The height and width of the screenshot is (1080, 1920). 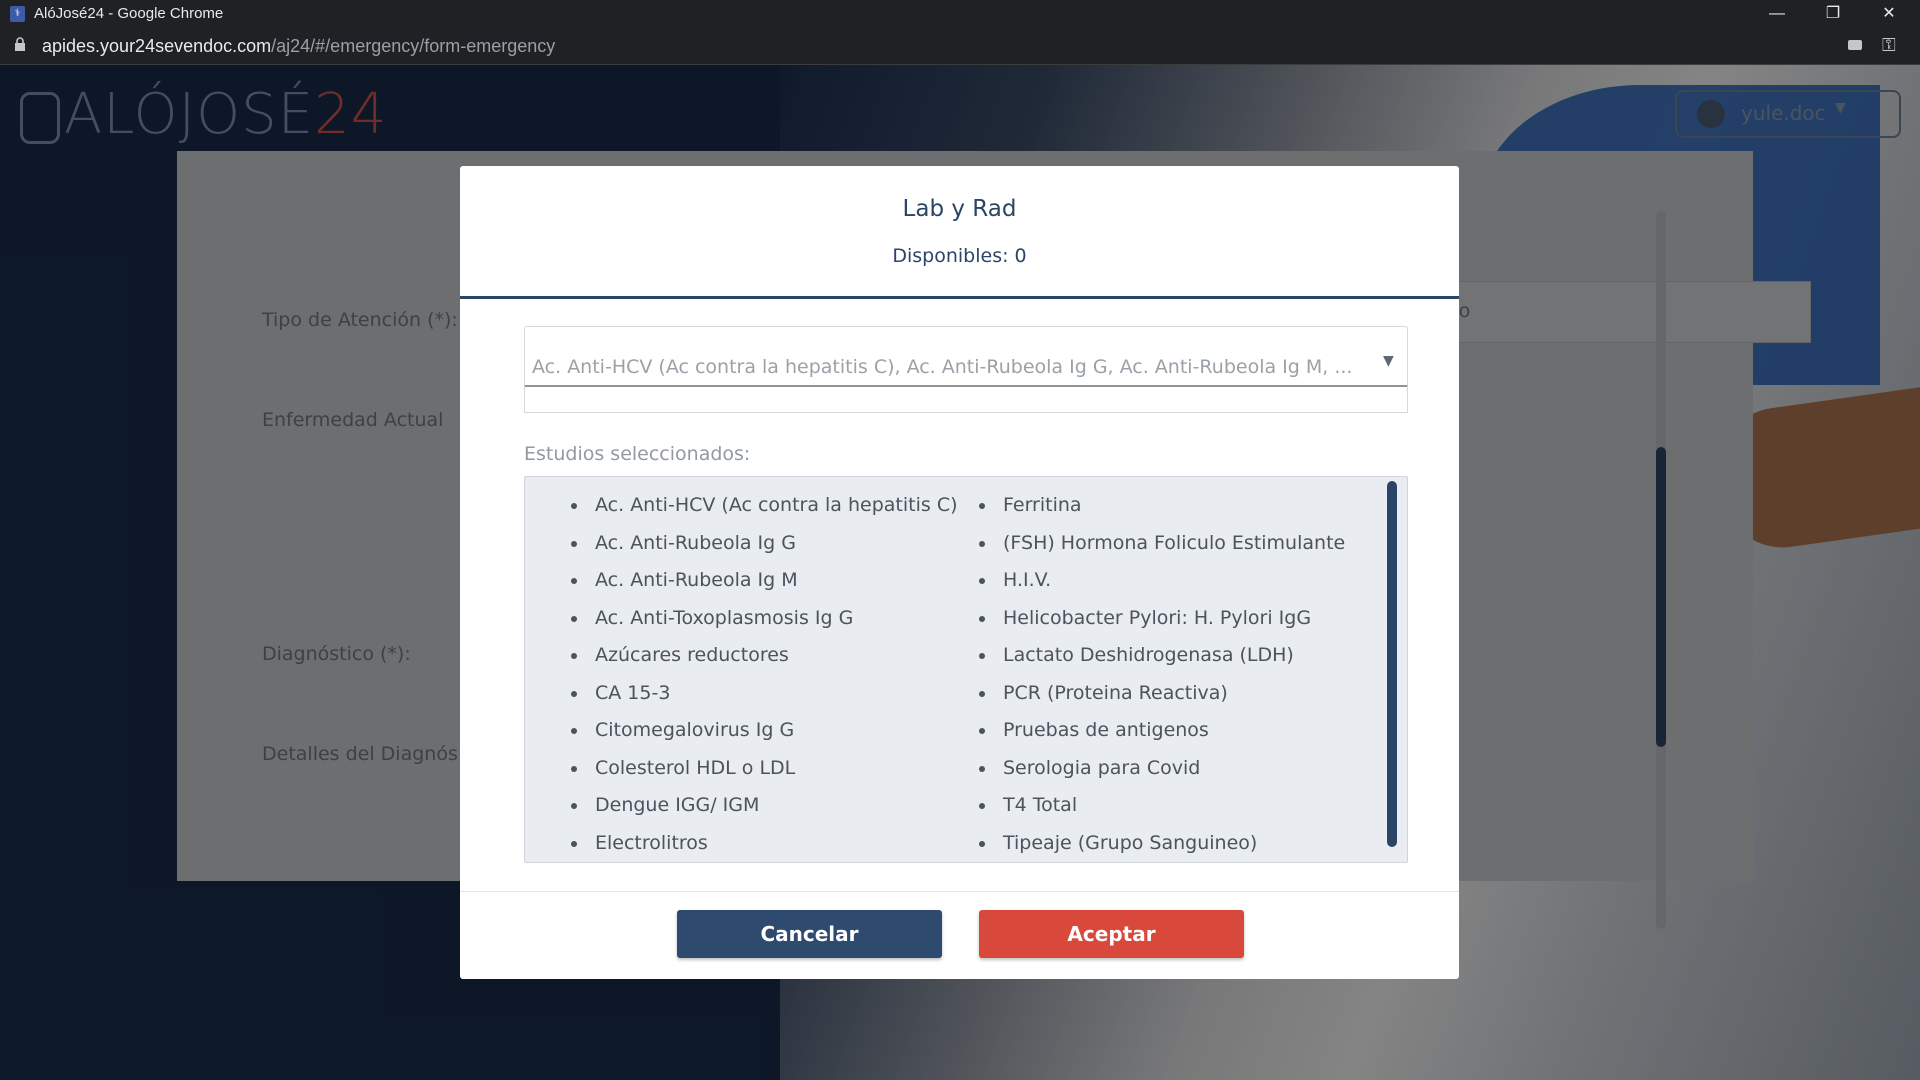 I want to click on app-favicon-icon: ⚕, so click(x=17, y=14).